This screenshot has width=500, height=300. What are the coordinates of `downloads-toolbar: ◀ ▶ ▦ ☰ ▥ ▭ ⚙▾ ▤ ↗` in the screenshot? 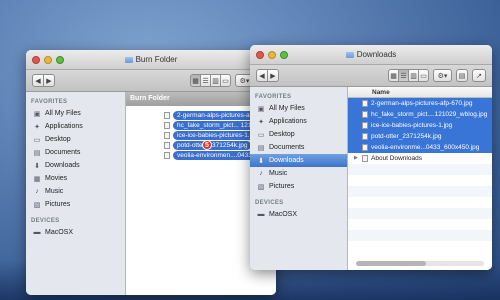 It's located at (371, 76).